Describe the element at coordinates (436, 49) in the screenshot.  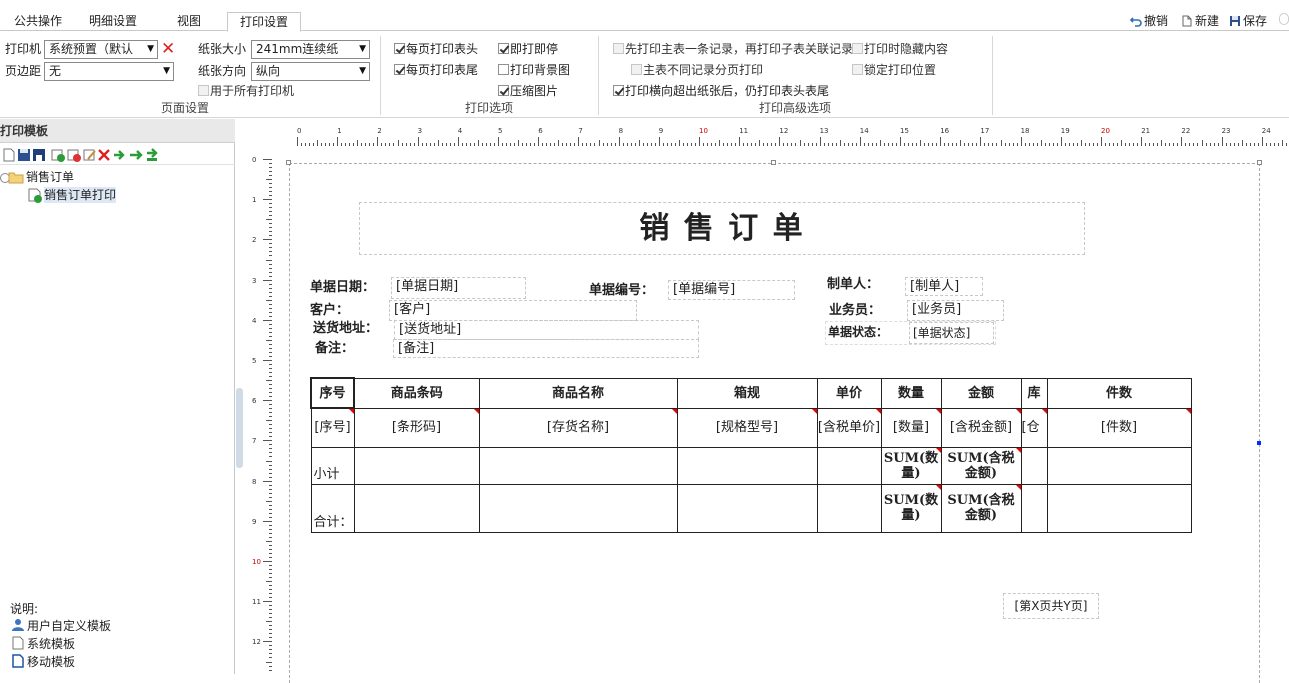
I see `each-header-checkbox: 每页打印表头` at that location.